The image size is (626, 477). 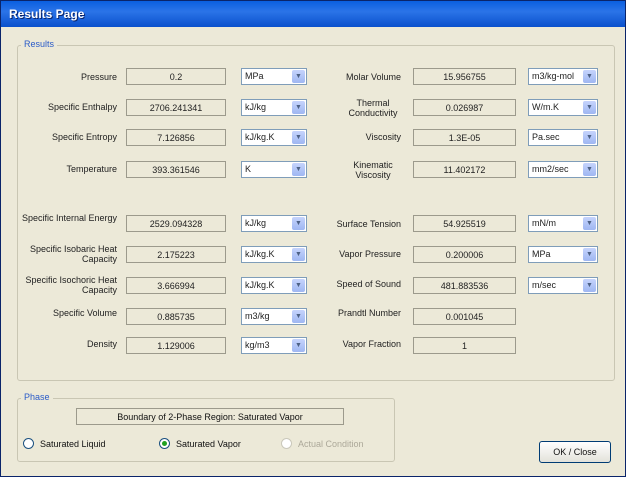 I want to click on vapor-pressure-unit-text: MPa, so click(x=541, y=254).